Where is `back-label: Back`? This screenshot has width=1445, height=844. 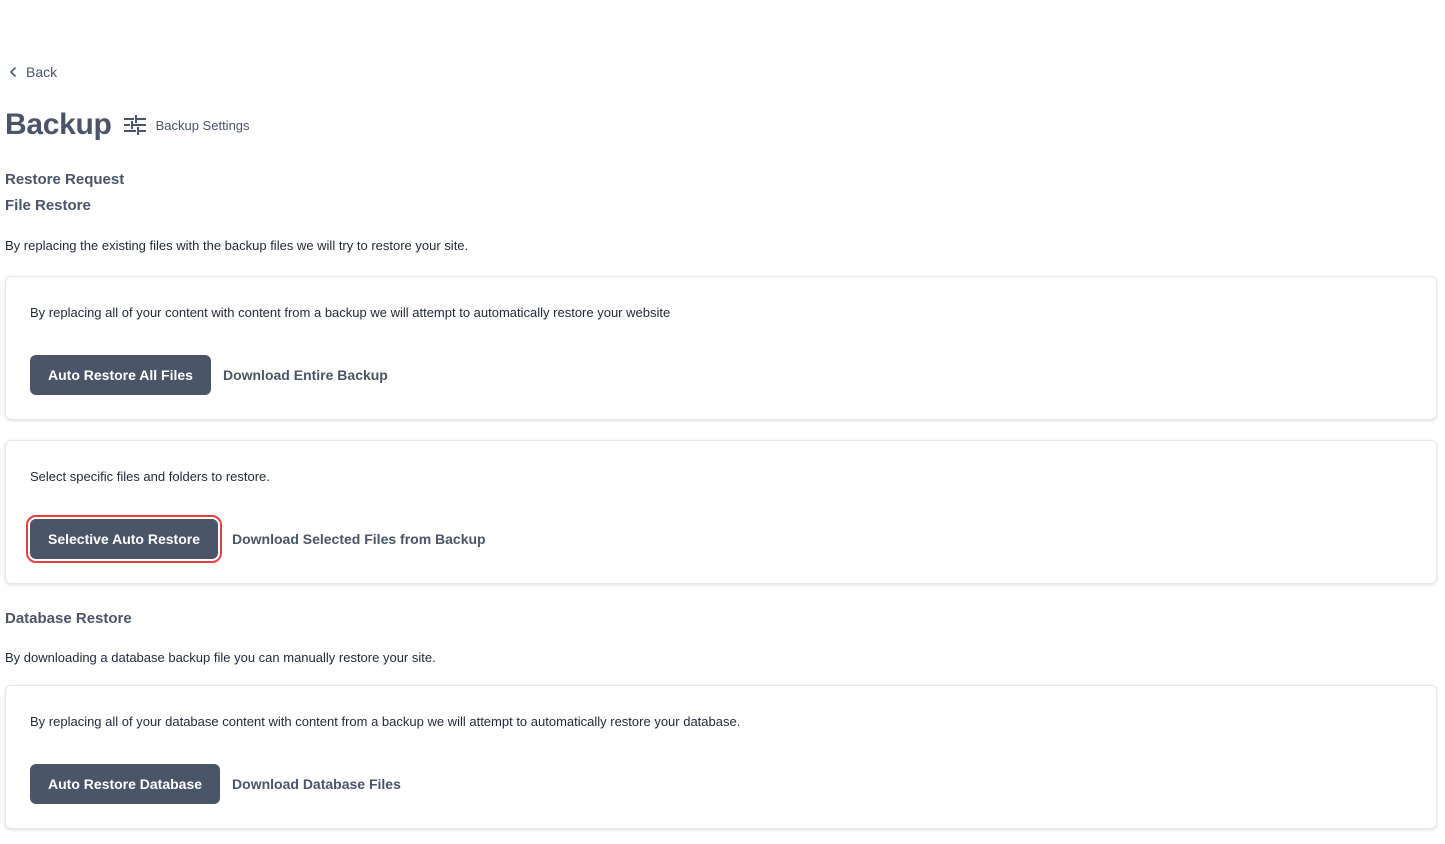 back-label: Back is located at coordinates (42, 72).